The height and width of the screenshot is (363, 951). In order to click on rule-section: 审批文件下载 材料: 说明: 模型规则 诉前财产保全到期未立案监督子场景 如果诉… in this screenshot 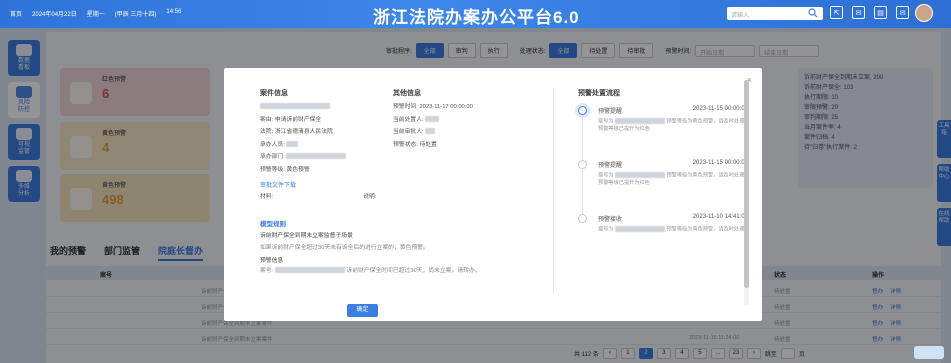, I will do `click(400, 227)`.